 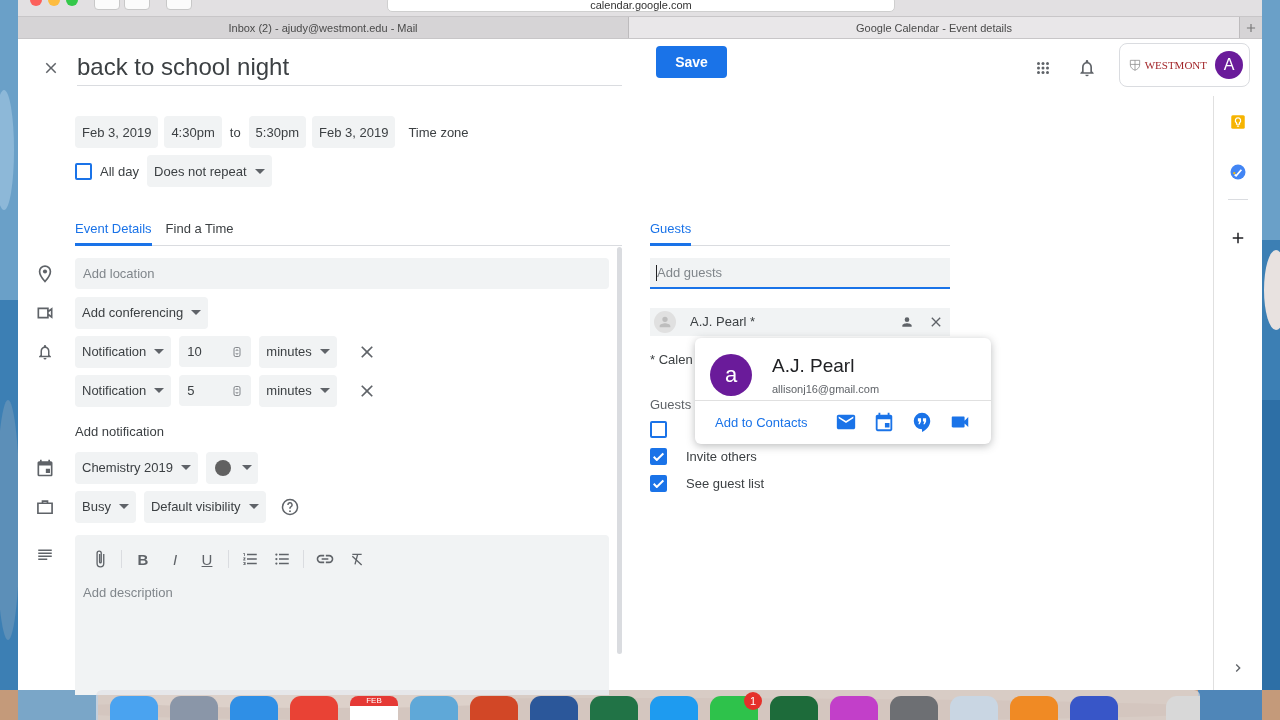 I want to click on contact-email: allisonj16@gmail.com, so click(x=826, y=389).